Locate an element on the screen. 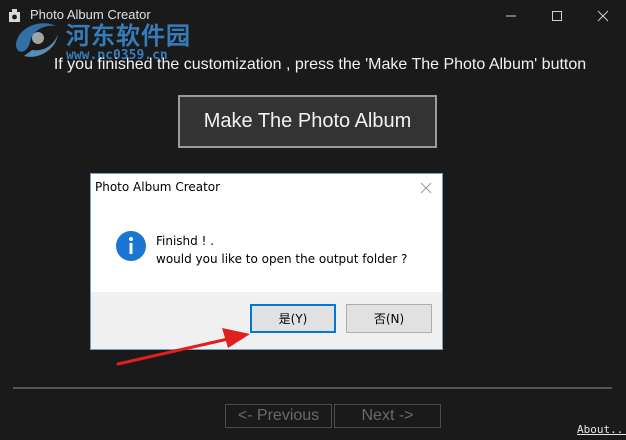 The image size is (626, 440). watermark-site-name: 河东软件园 is located at coordinates (128, 36).